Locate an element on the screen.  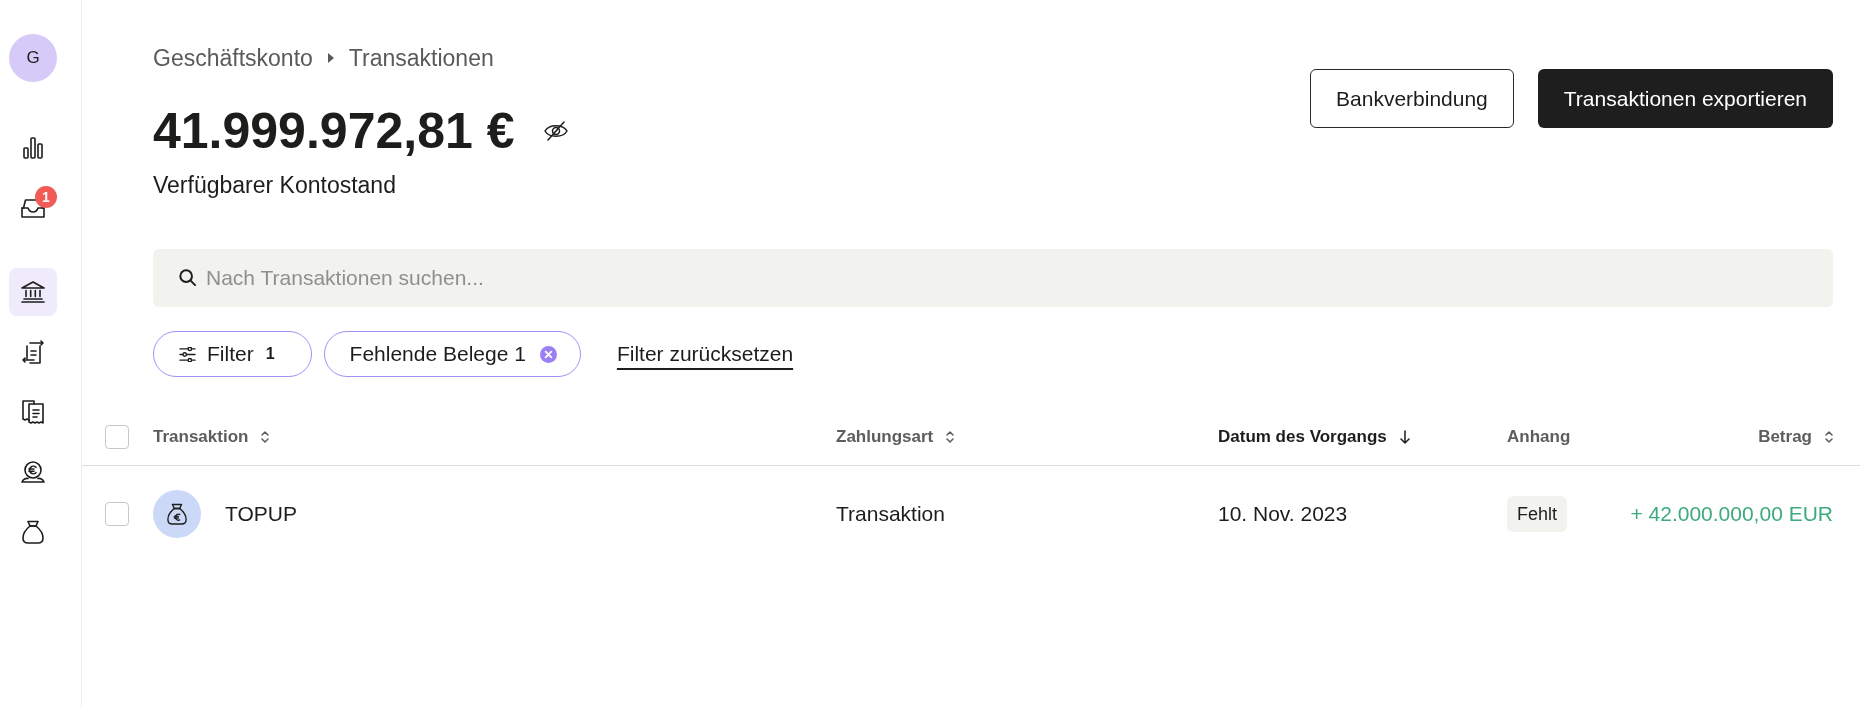
column-header: Datum des Vorgangs is located at coordinates (1314, 436).